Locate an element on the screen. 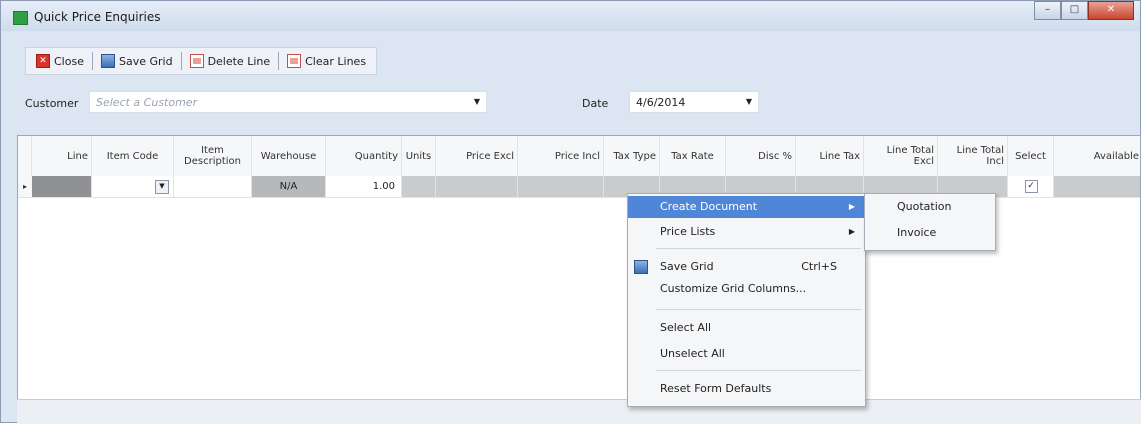 The image size is (1141, 424). row-pointer-icon: ▸ is located at coordinates (25, 186).